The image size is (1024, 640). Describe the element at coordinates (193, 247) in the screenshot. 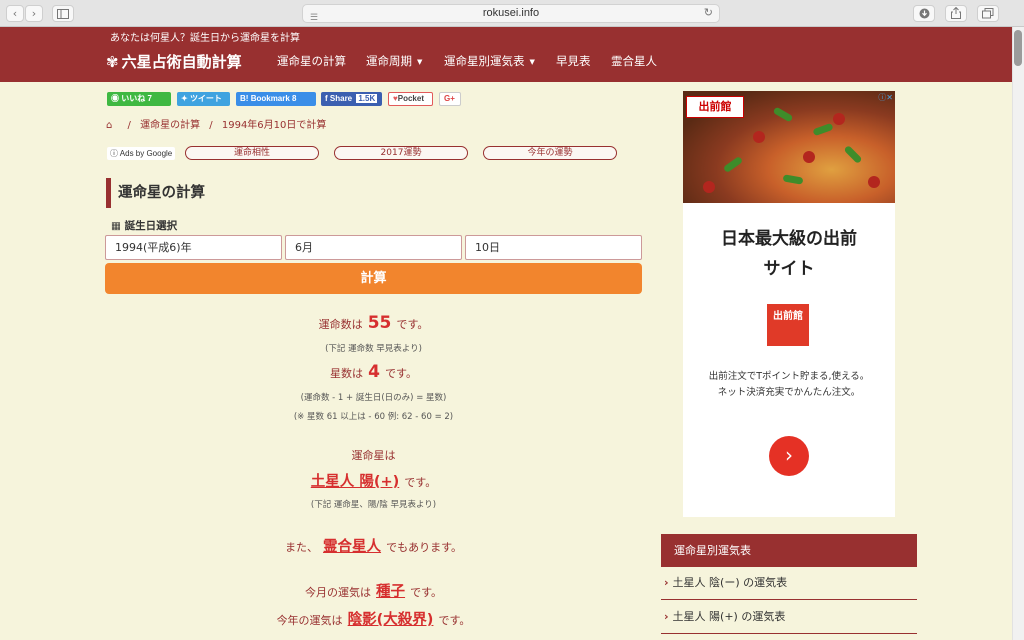

I see `year-select: 1994(平成6)年` at that location.